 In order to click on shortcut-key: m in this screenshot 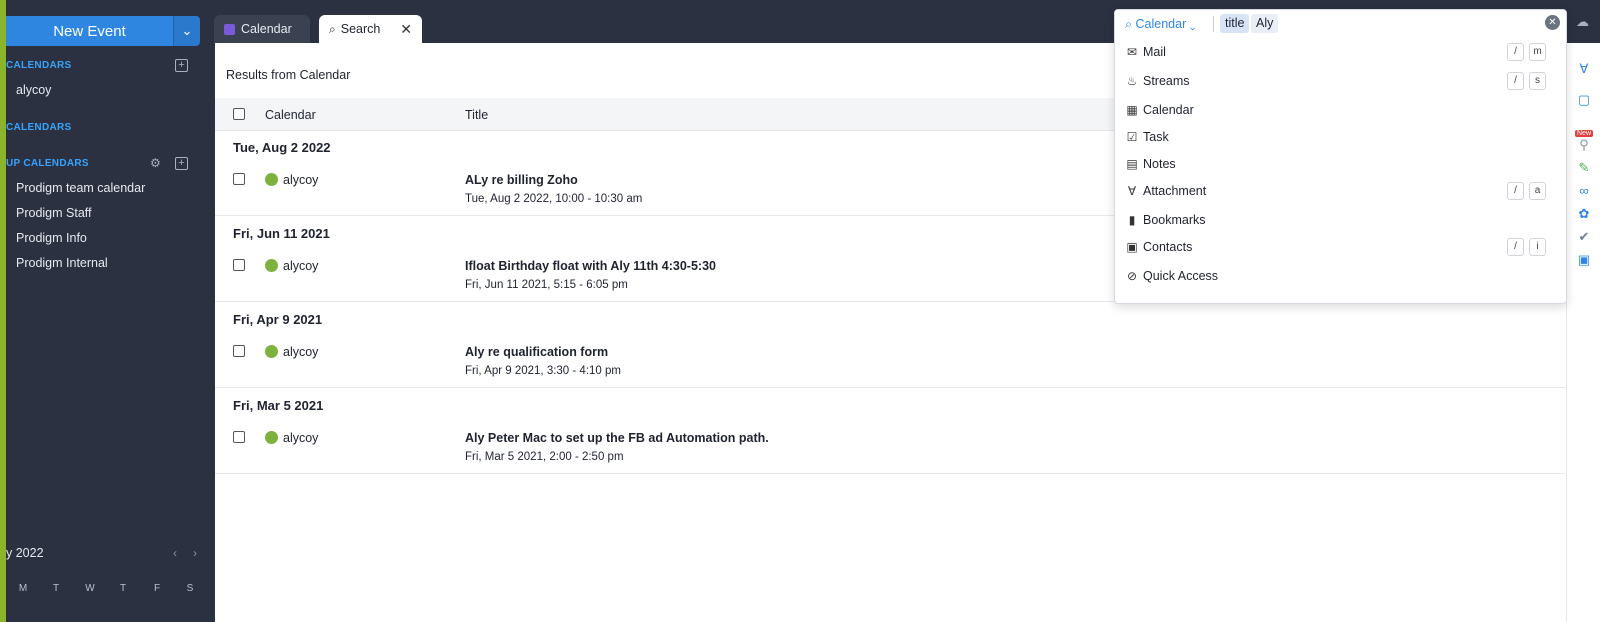, I will do `click(1537, 52)`.